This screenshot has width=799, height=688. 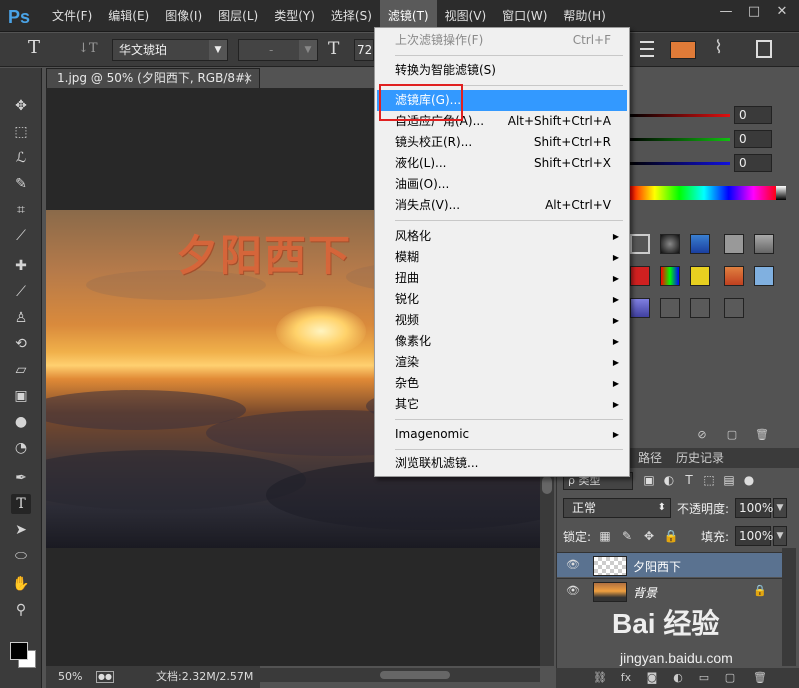 What do you see at coordinates (21, 448) in the screenshot?
I see `dodge-tool-icon: ◔` at bounding box center [21, 448].